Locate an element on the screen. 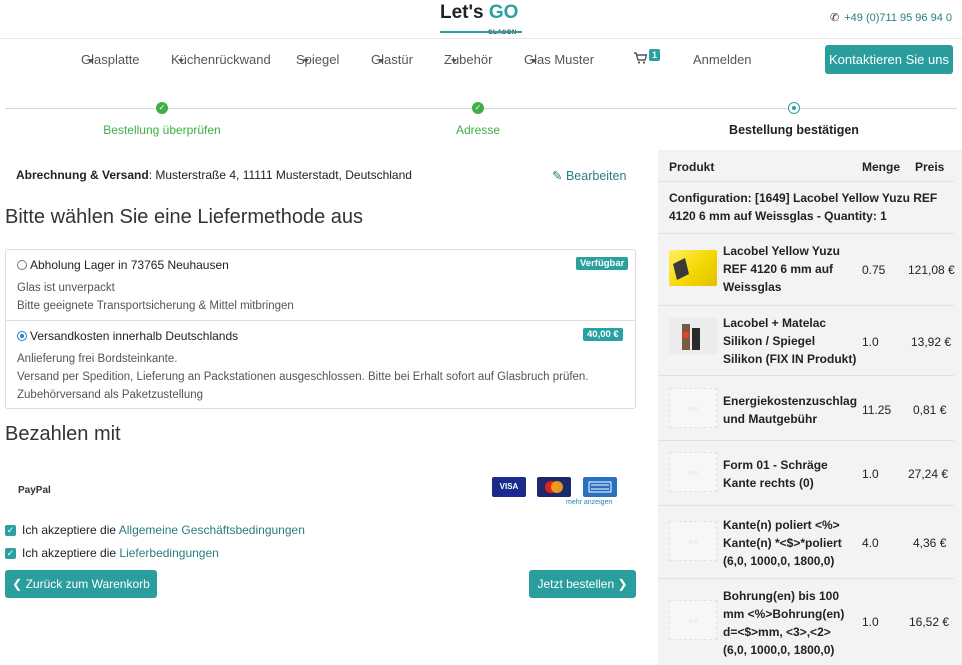 Image resolution: width=962 pixels, height=665 pixels. product-price: 27,24 € is located at coordinates (928, 474).